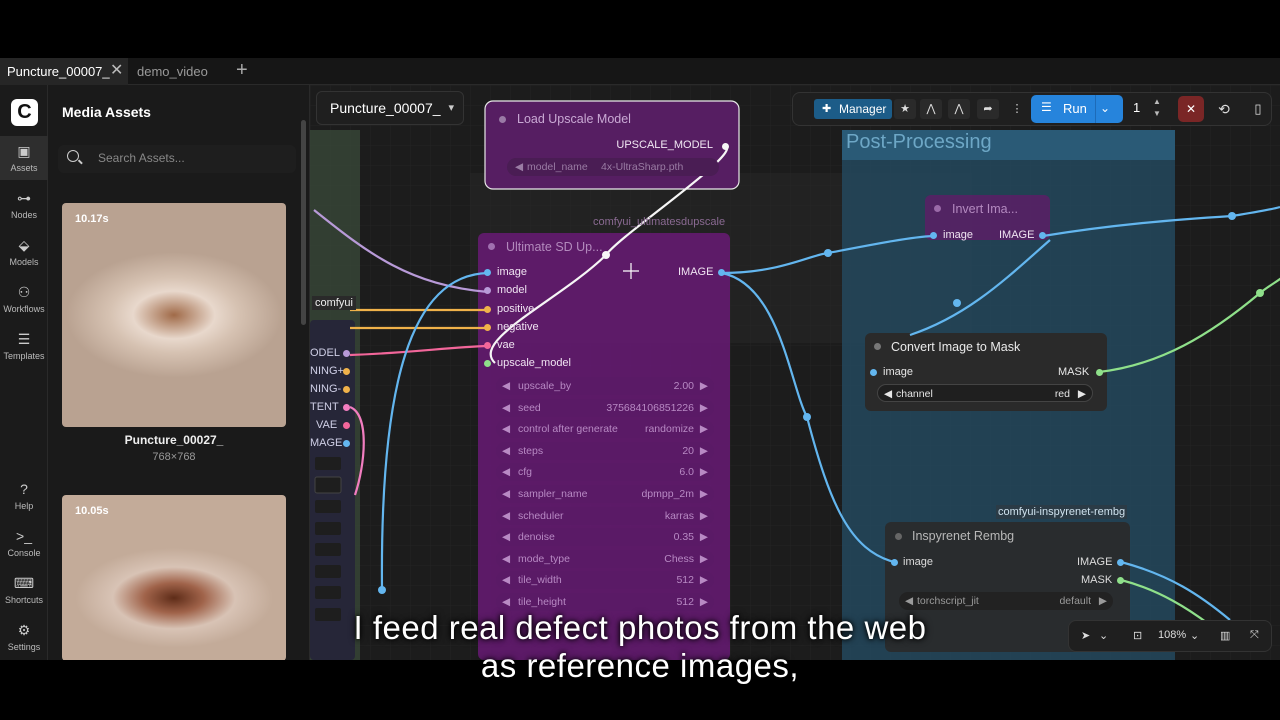 This screenshot has width=1280, height=720. Describe the element at coordinates (605, 386) in the screenshot. I see `sd-widget-row: ◀ upscale_by 2.00 ▶` at that location.